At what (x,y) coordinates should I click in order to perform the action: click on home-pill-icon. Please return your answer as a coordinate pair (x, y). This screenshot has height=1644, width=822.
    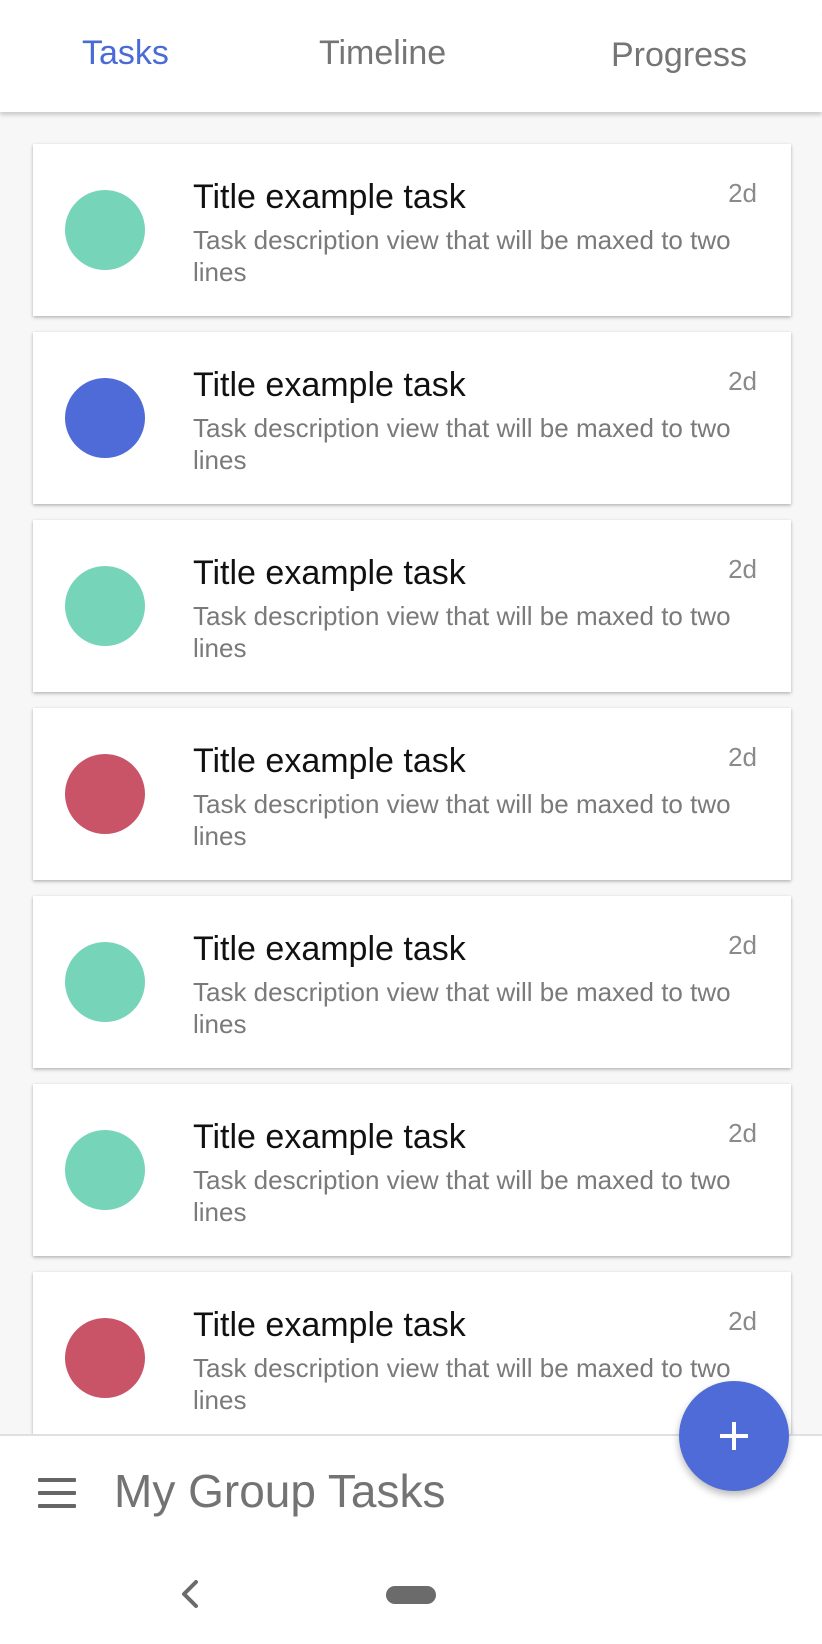
    Looking at the image, I should click on (411, 1595).